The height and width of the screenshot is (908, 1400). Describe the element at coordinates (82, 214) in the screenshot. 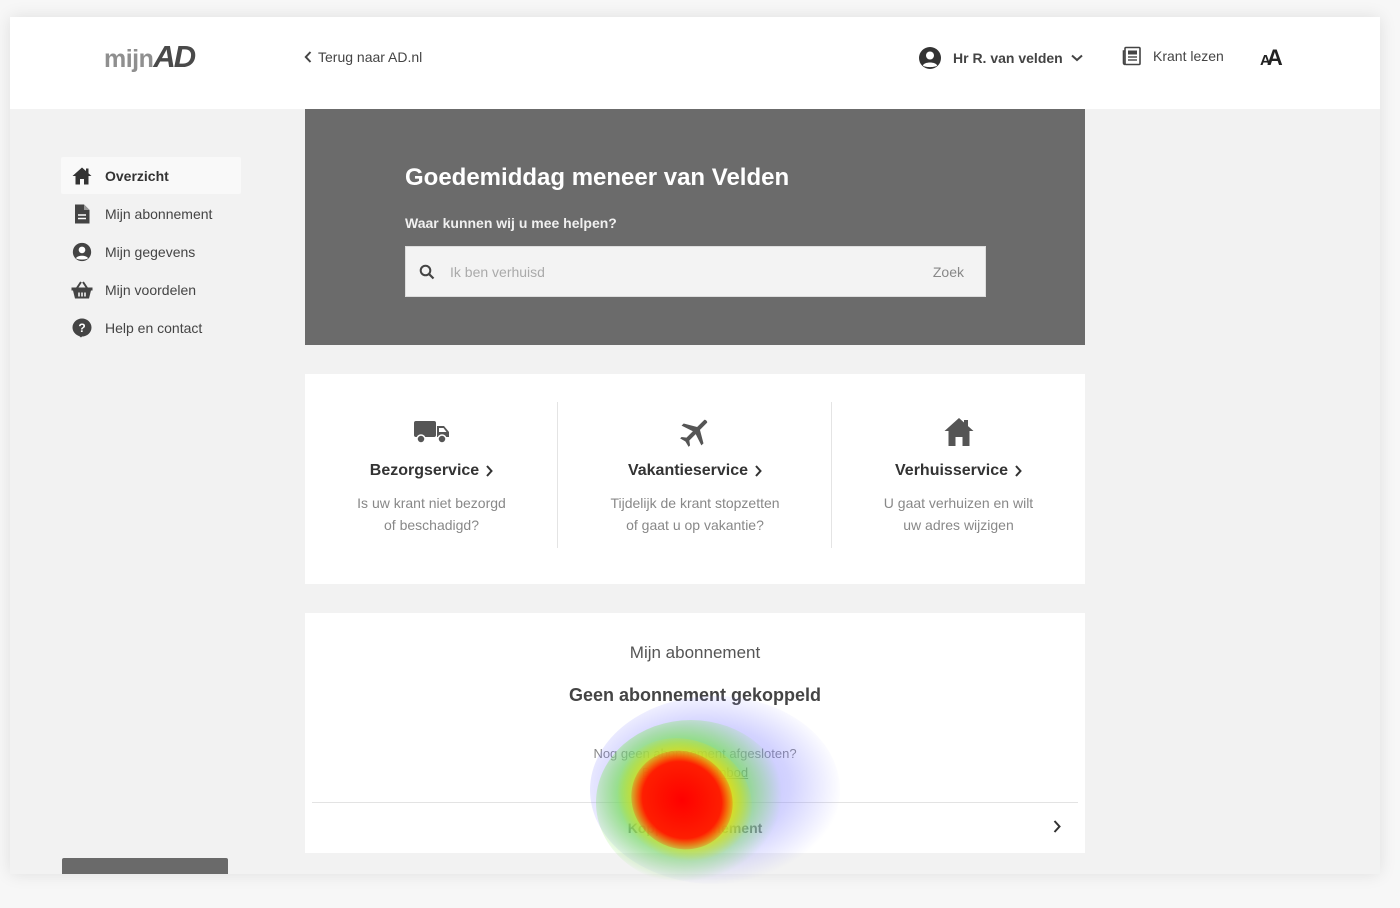

I see `document-icon` at that location.